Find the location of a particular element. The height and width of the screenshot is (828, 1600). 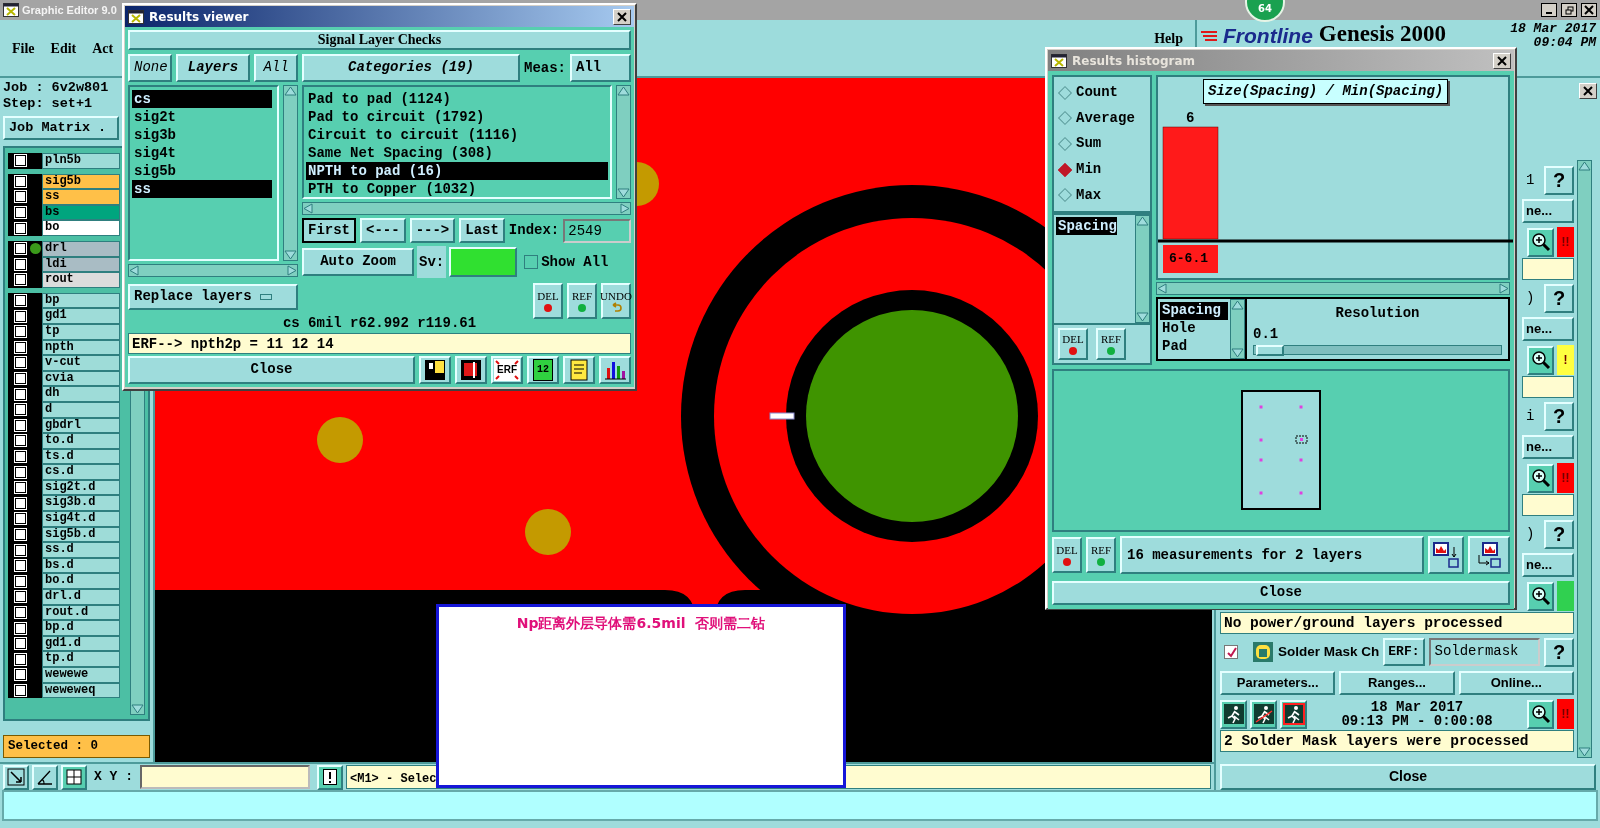

layer-name: rout is located at coordinates (81, 280).